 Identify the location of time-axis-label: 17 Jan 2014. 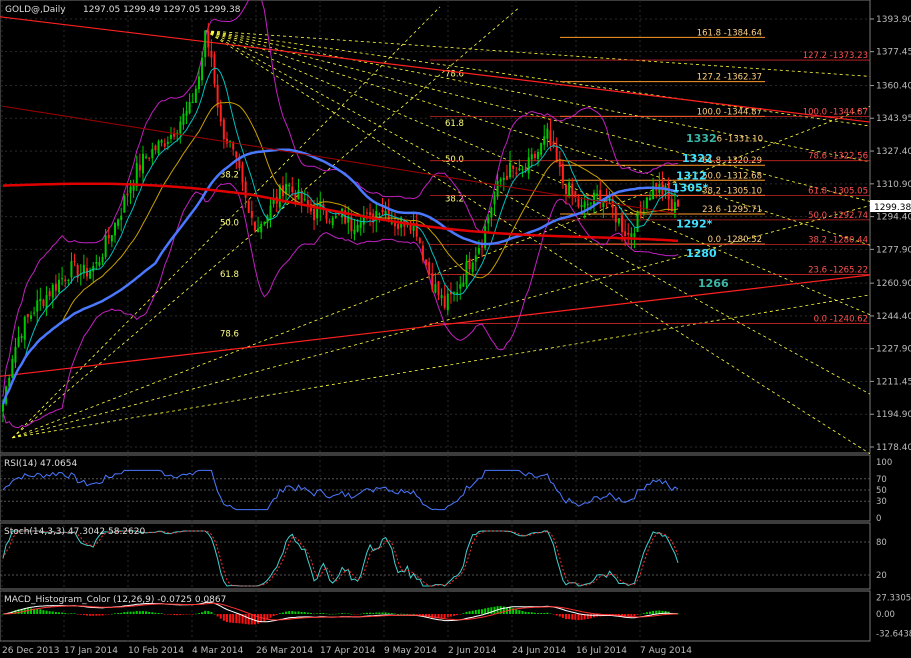
(91, 651).